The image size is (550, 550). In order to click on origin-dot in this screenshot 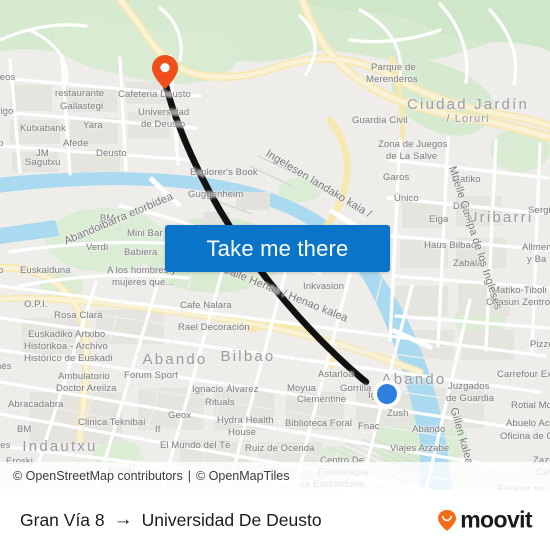, I will do `click(387, 394)`.